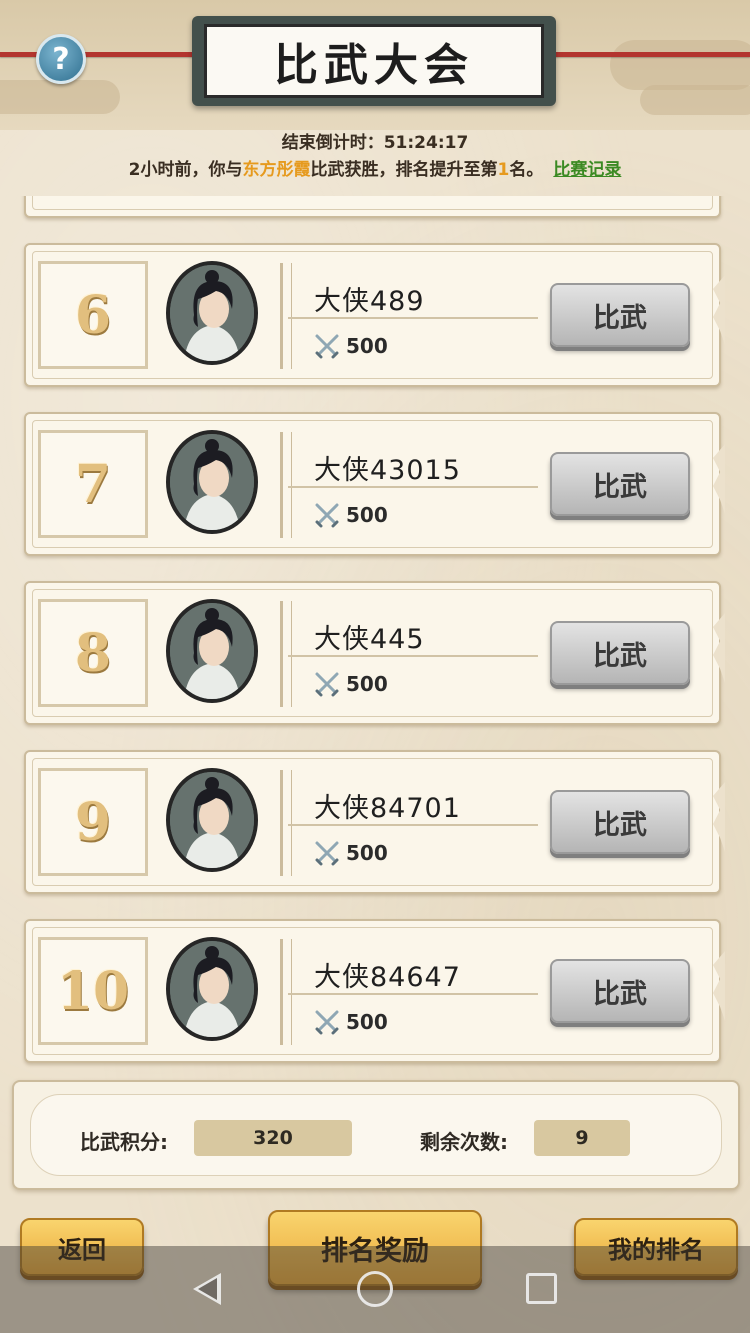  What do you see at coordinates (387, 977) in the screenshot?
I see `player-name: 大侠84647` at bounding box center [387, 977].